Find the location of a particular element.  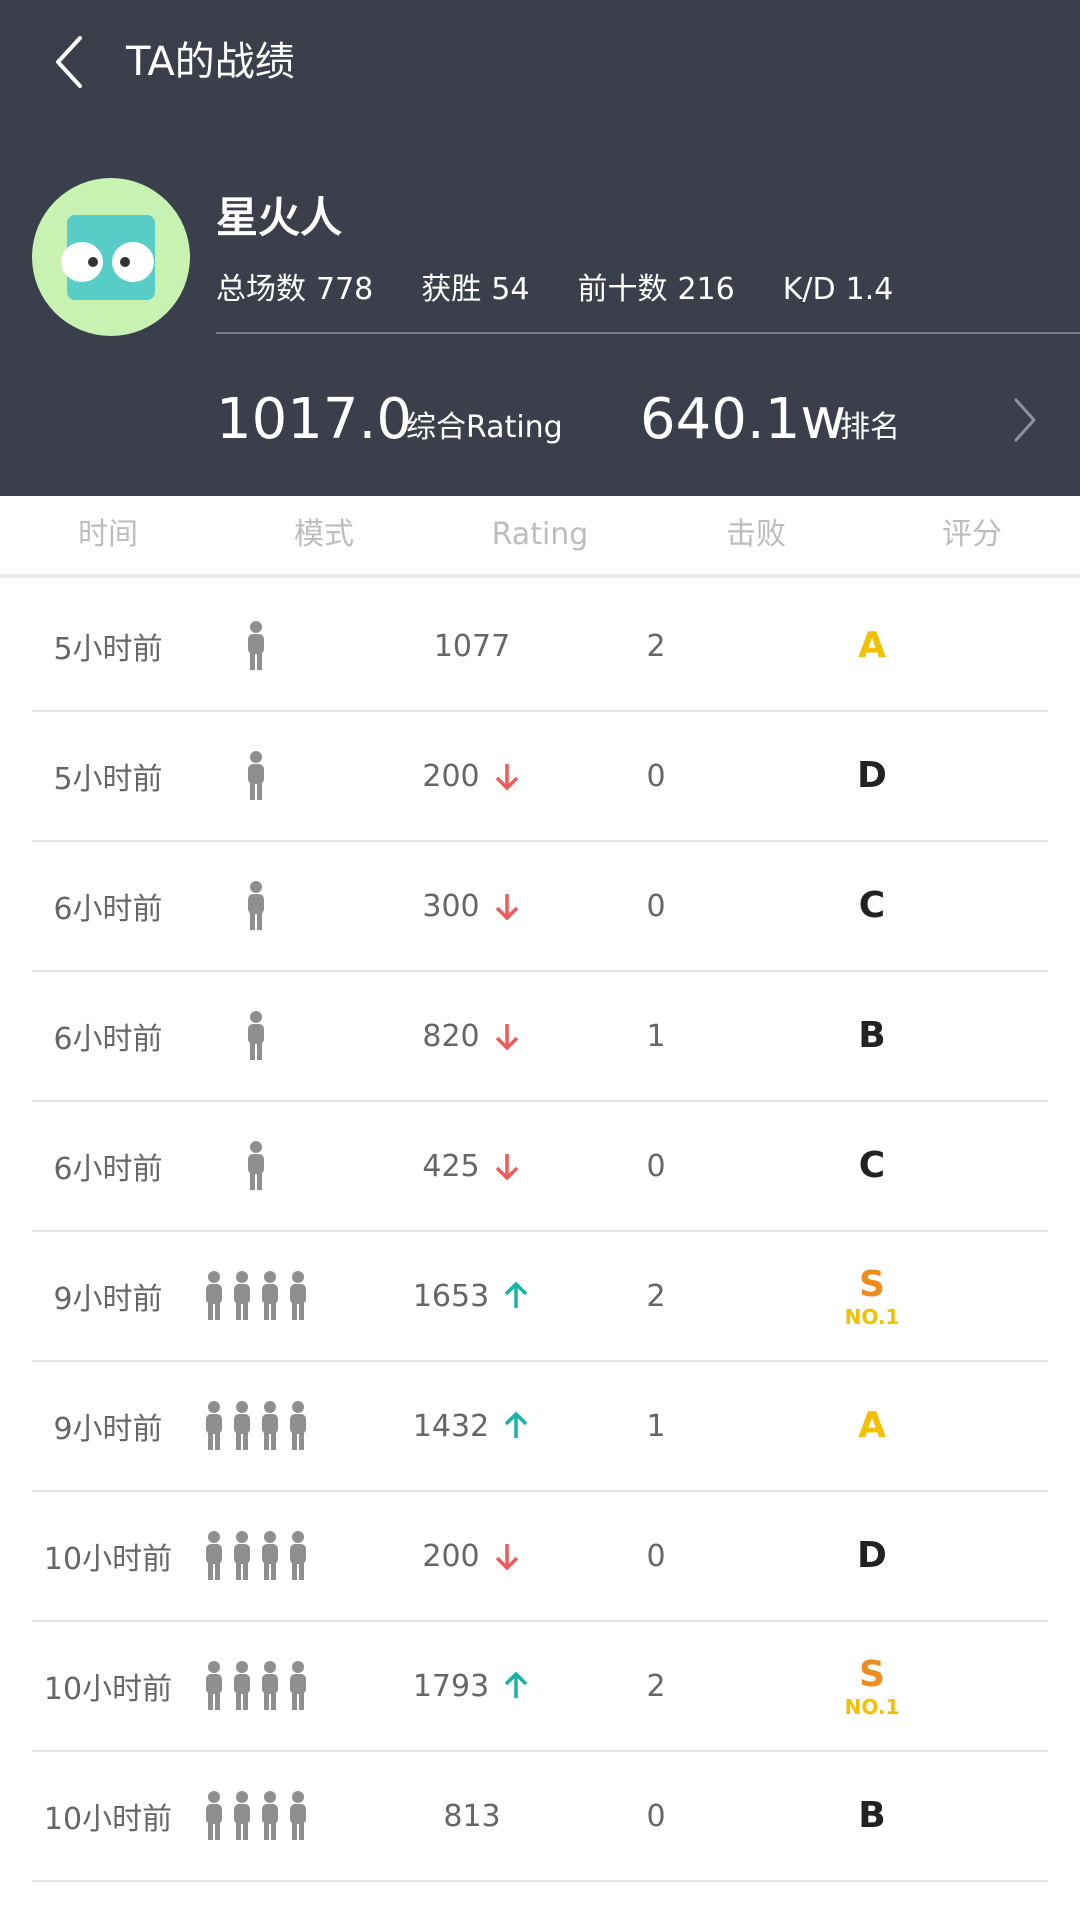

table-row: 6小时前 300 0 C is located at coordinates (540, 907).